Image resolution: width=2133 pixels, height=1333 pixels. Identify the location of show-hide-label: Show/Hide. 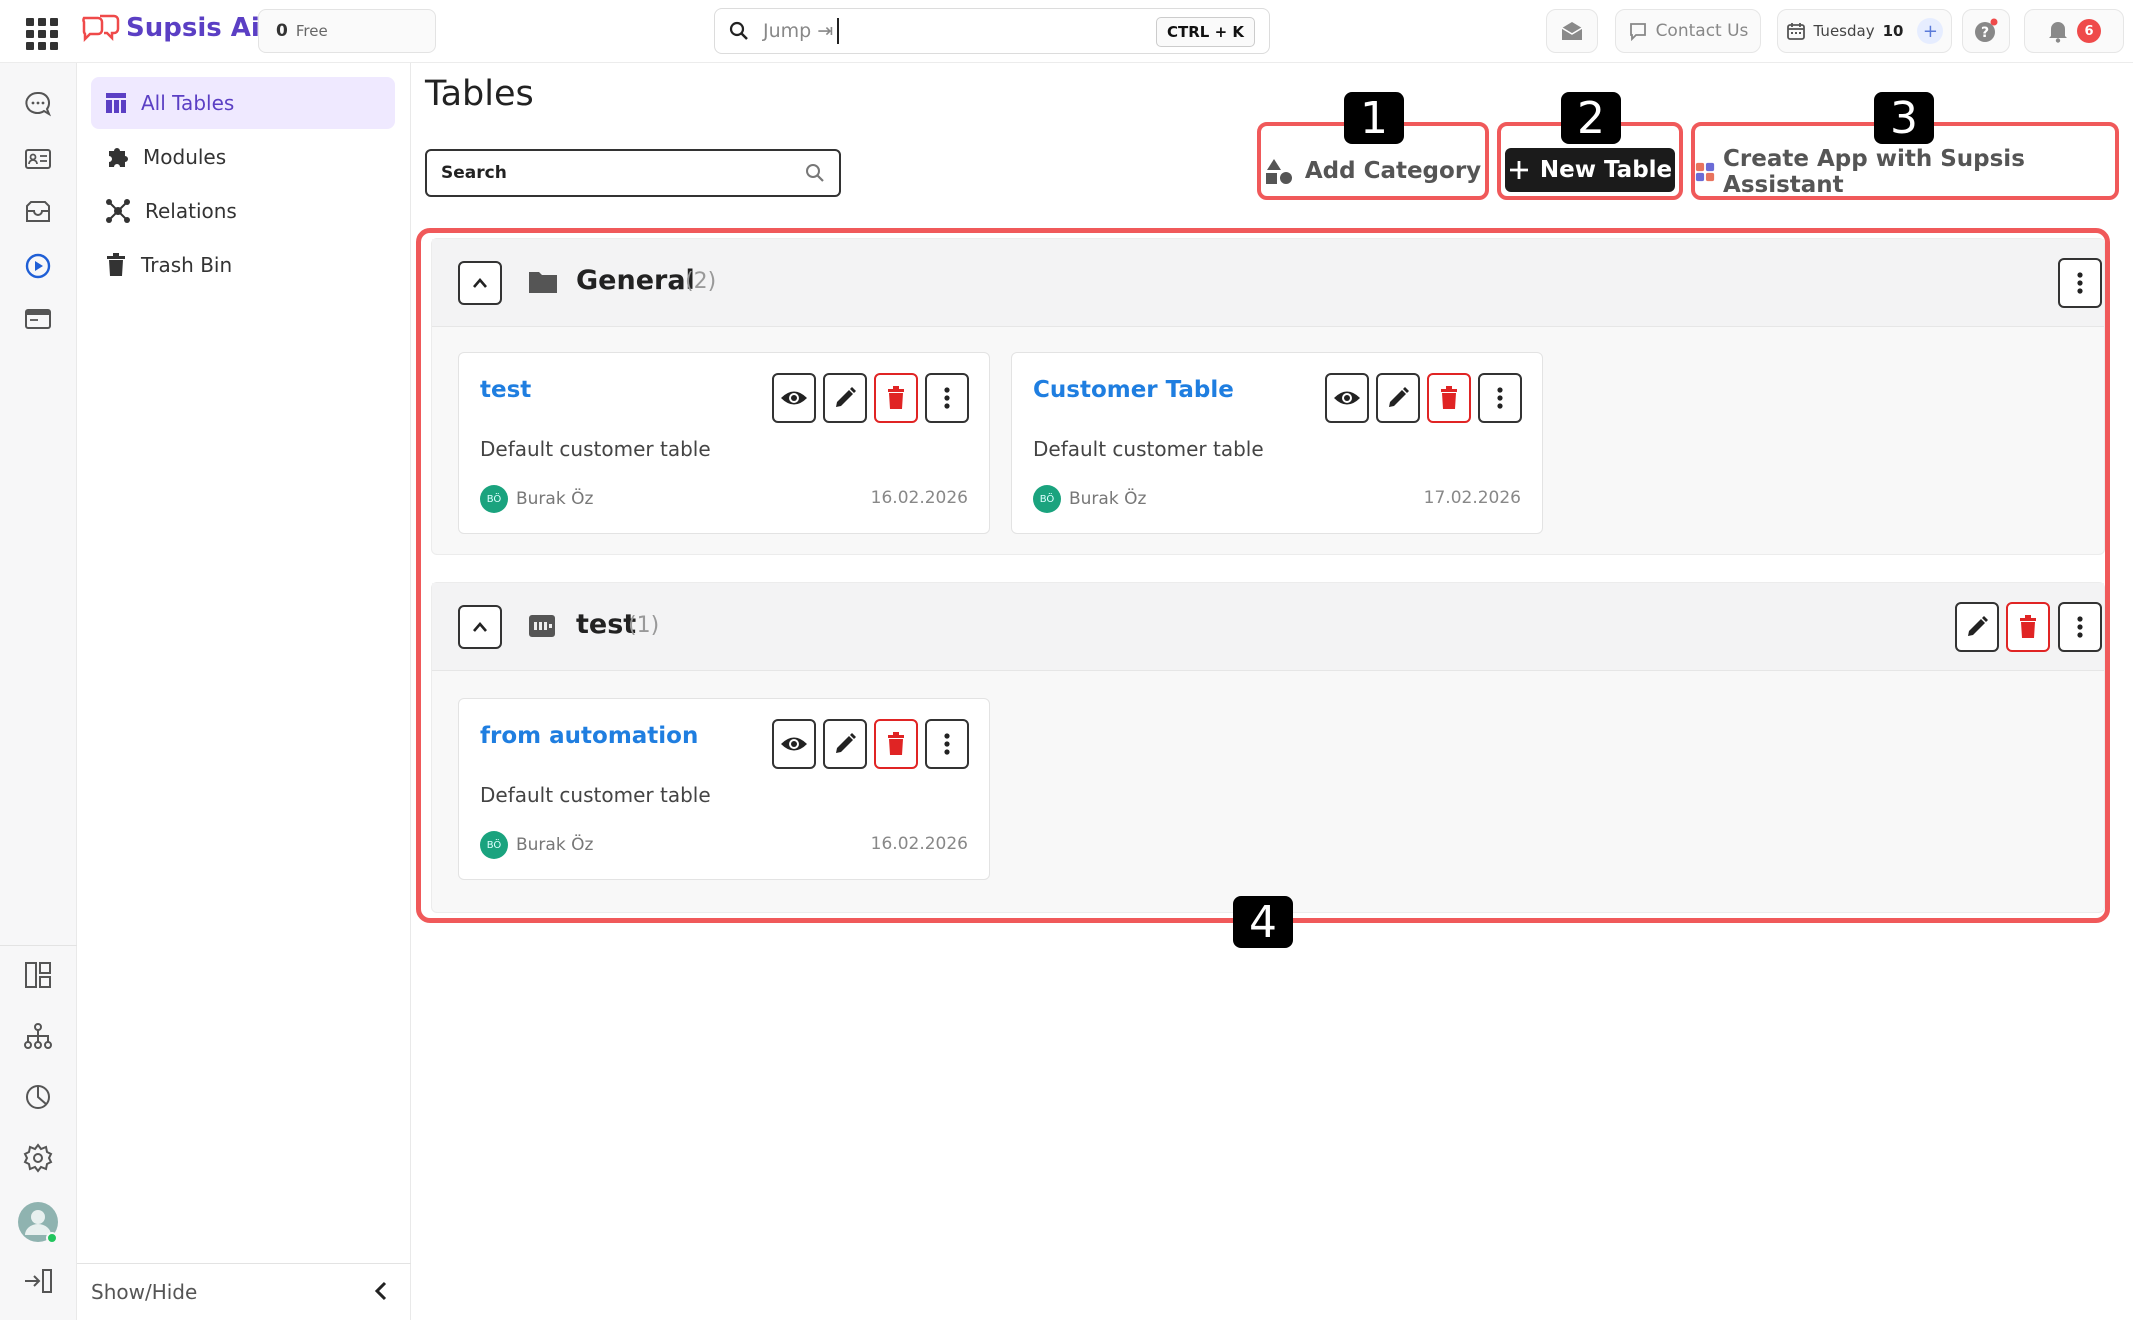
(144, 1292).